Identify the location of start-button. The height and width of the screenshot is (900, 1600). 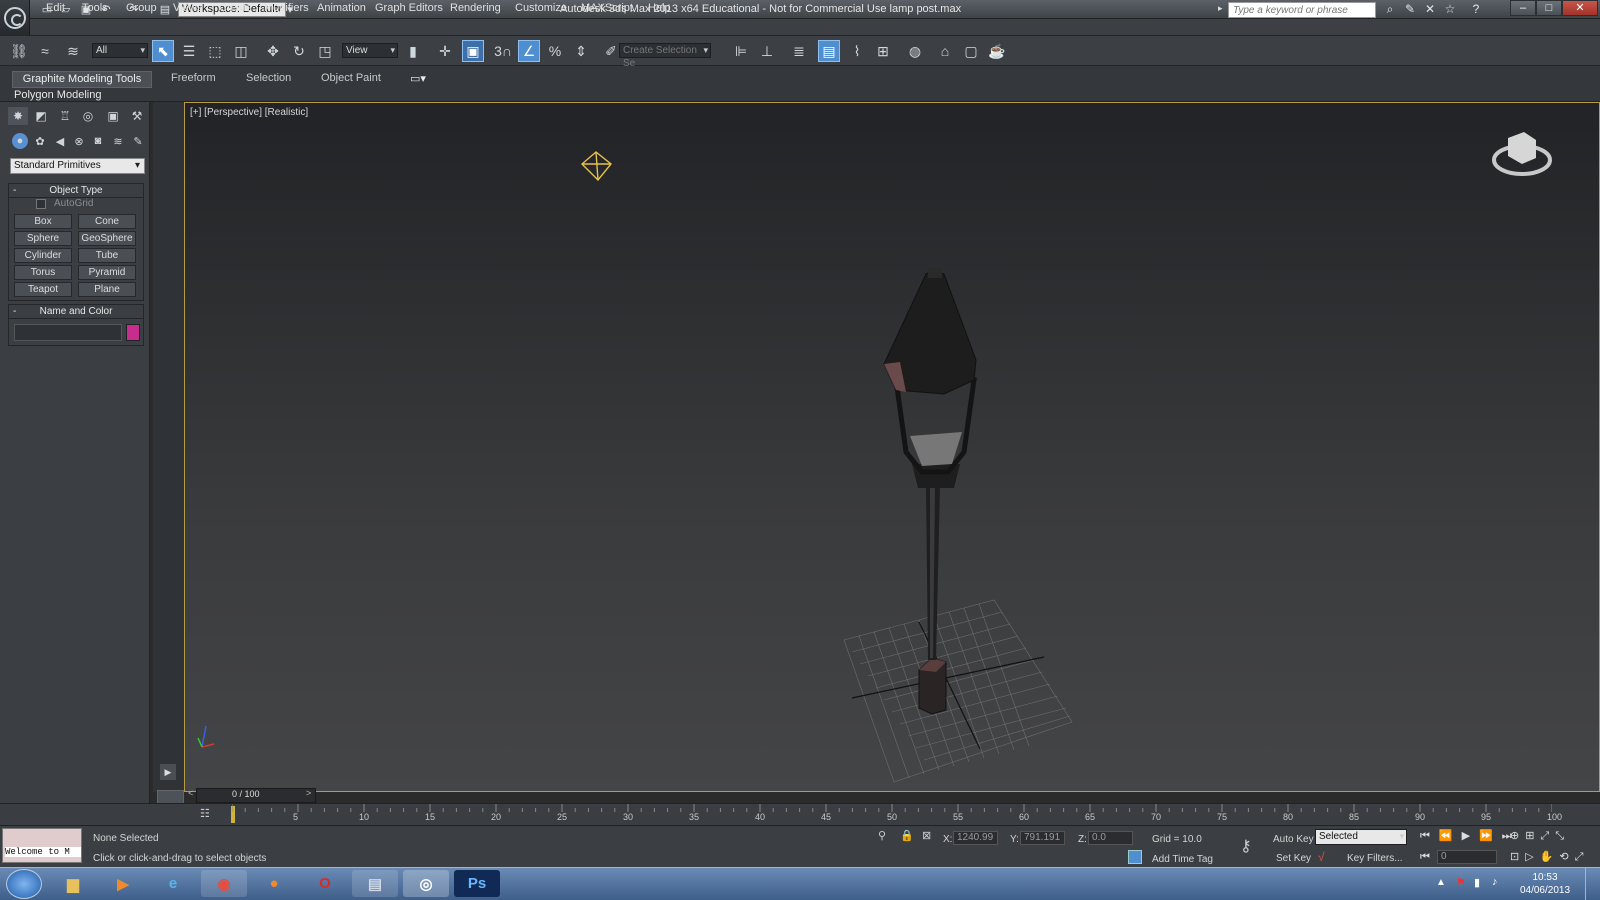
(24, 884).